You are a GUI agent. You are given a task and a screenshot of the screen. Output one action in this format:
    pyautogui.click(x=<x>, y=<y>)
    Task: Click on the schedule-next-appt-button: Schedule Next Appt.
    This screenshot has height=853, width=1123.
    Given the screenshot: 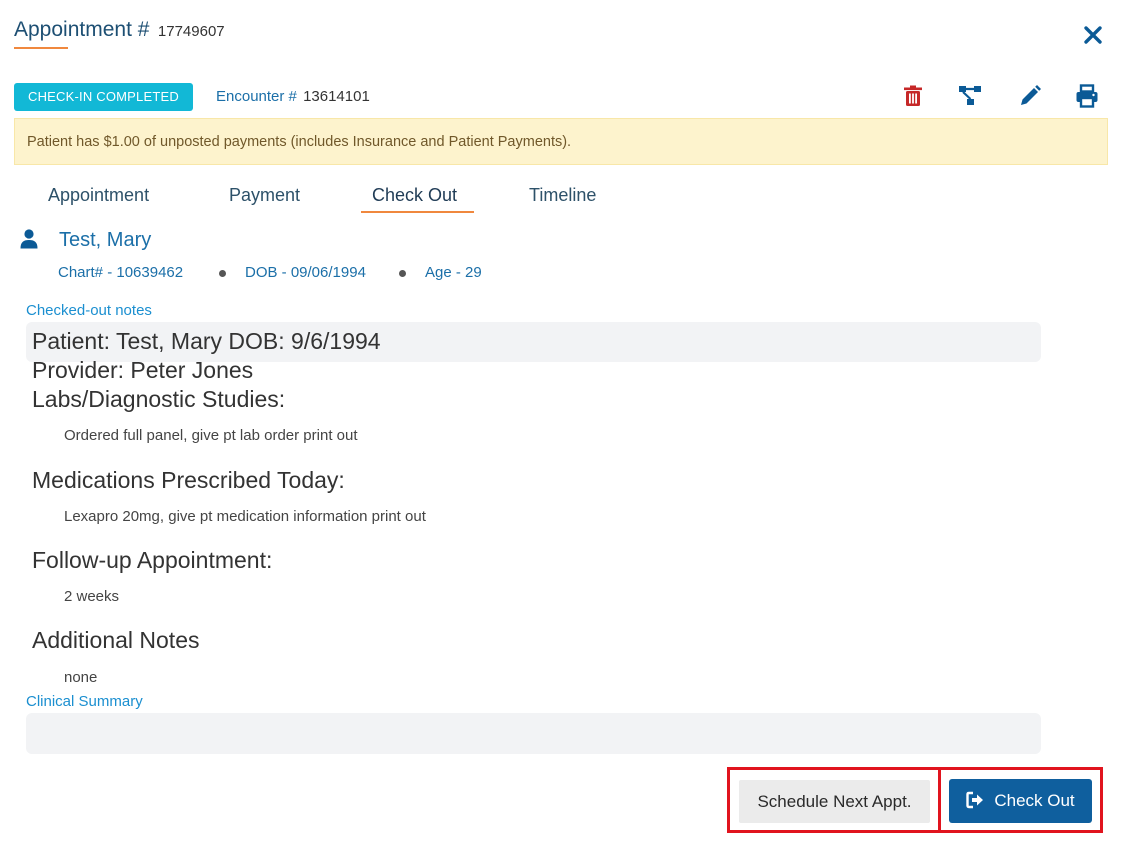 What is the action you would take?
    pyautogui.click(x=834, y=801)
    